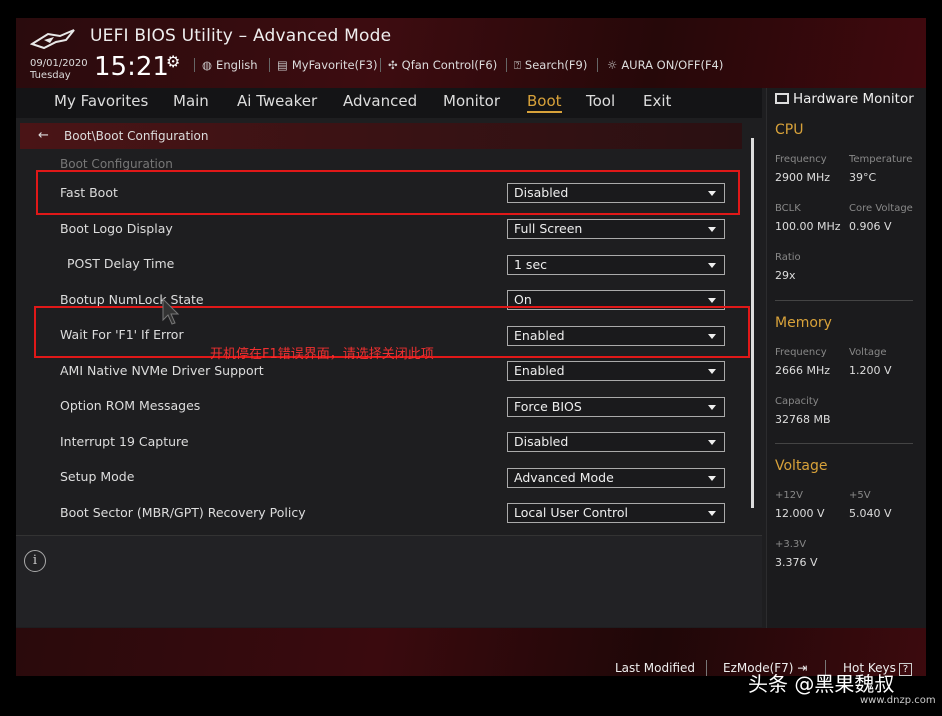 The image size is (942, 716). I want to click on aura-button: ☼ AURA ON/OFF(F4), so click(665, 65).